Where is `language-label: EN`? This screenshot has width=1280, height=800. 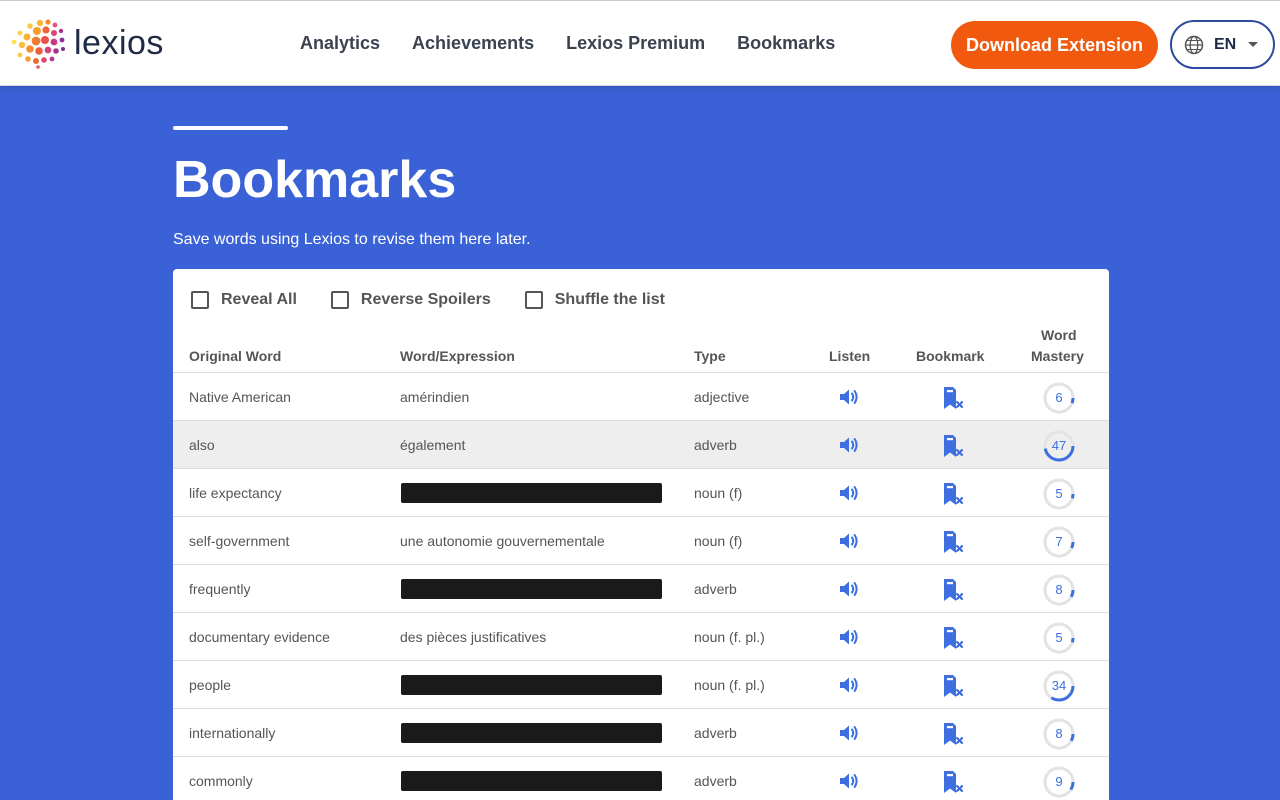
language-label: EN is located at coordinates (1225, 44).